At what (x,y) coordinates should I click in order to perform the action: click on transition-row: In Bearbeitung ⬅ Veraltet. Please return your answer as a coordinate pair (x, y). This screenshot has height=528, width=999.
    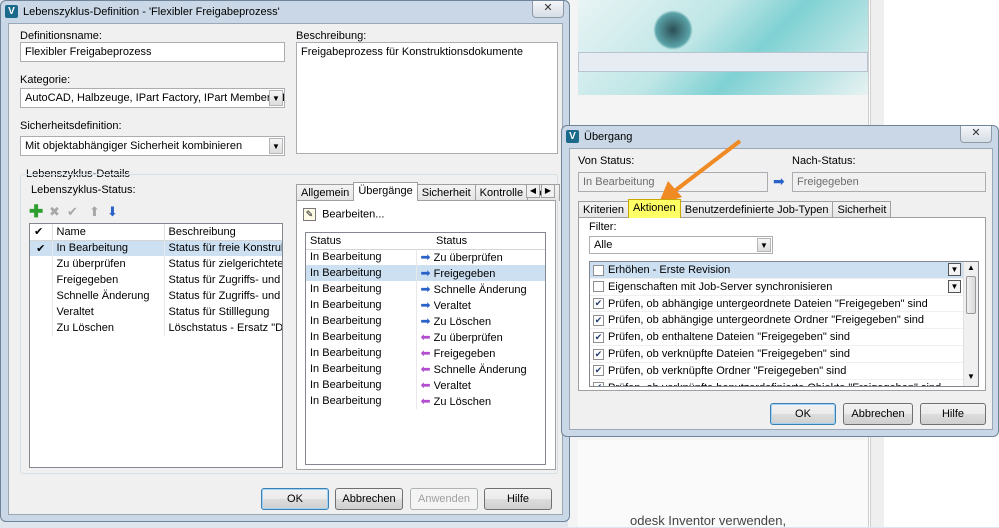
    Looking at the image, I should click on (425, 385).